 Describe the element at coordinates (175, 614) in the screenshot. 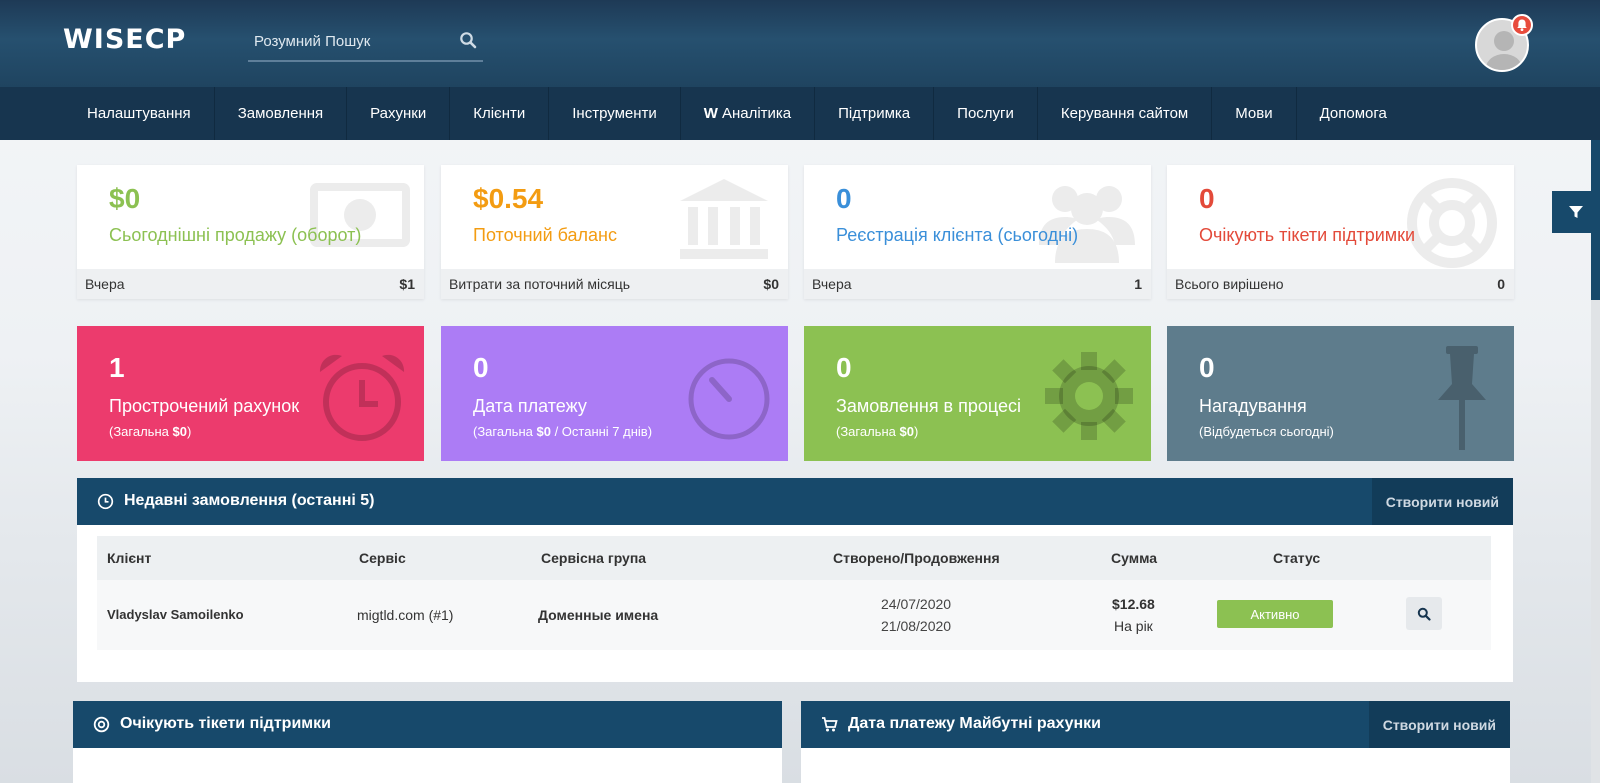

I see `client-link: Vladyslav Samoilenko` at that location.